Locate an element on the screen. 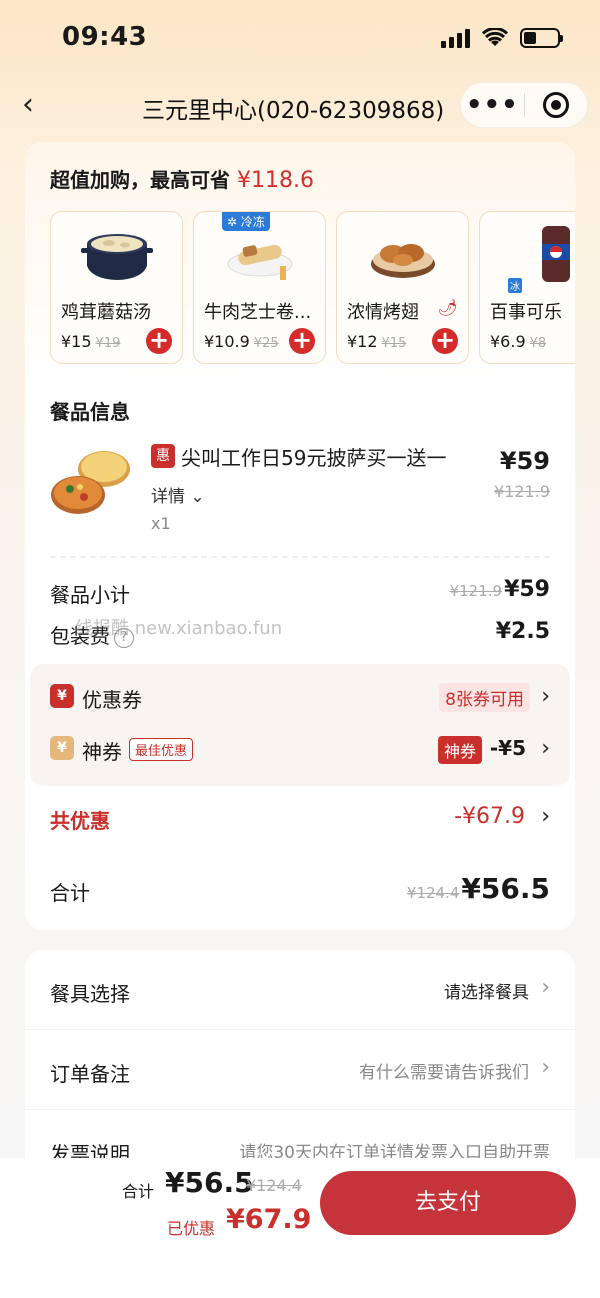 This screenshot has width=600, height=1298. packaging-value: ¥2.5 is located at coordinates (522, 631).